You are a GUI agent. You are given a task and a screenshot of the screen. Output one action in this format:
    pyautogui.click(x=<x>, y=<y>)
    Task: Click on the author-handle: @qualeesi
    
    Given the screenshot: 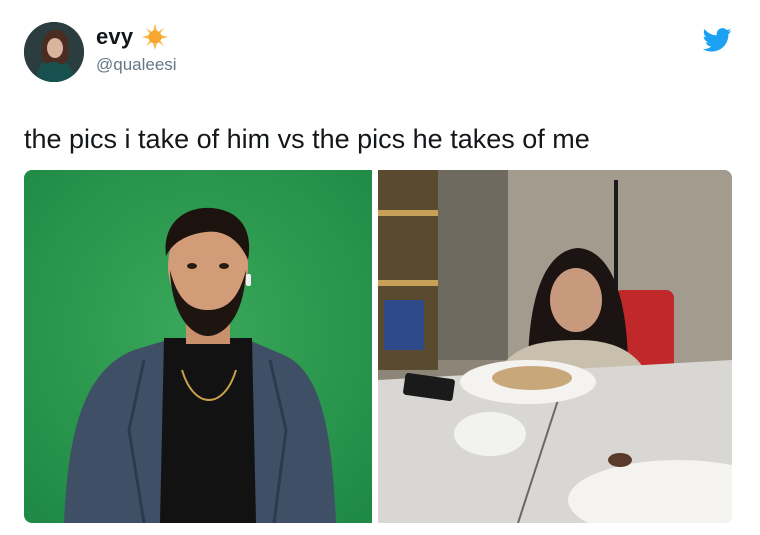 What is the action you would take?
    pyautogui.click(x=136, y=65)
    